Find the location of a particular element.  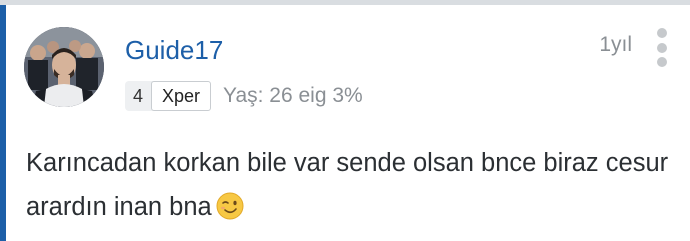

avatar-photo is located at coordinates (64, 67).